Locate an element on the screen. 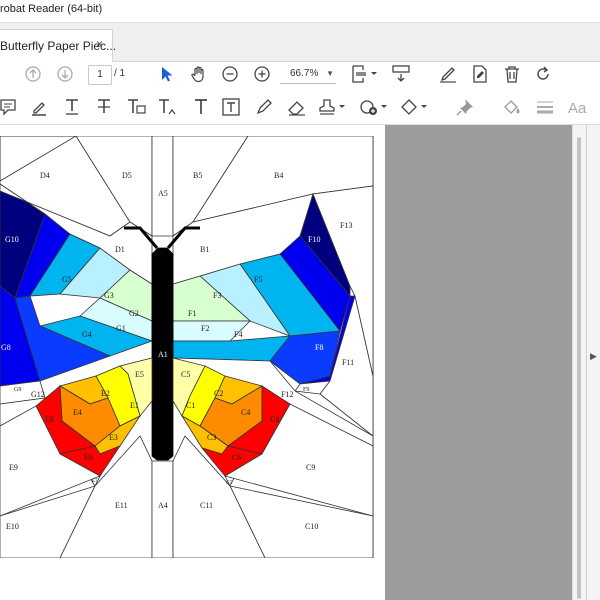  label-F1: F1 is located at coordinates (192, 313).